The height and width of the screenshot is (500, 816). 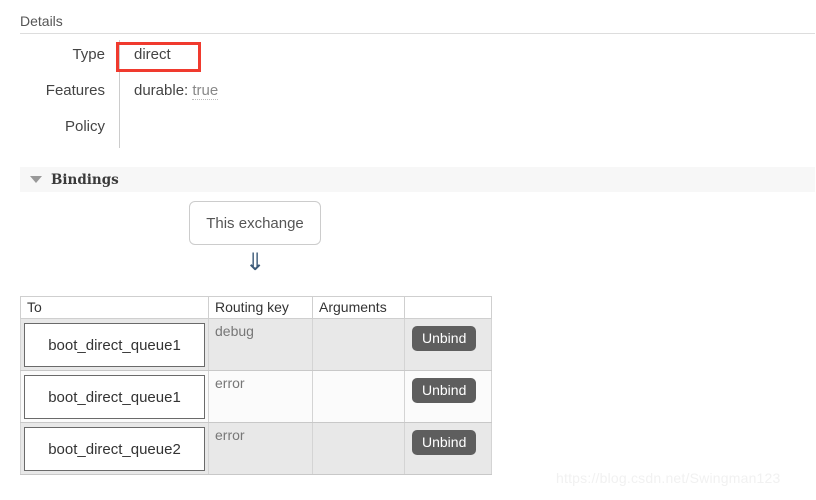 I want to click on queue-link: boot_direct_queue2, so click(x=114, y=449).